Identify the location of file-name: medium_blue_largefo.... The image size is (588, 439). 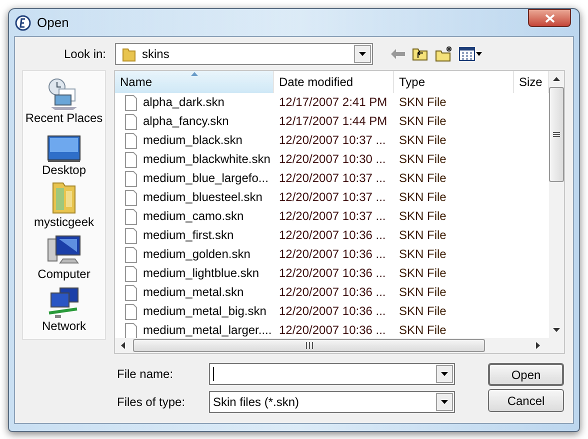
(205, 178).